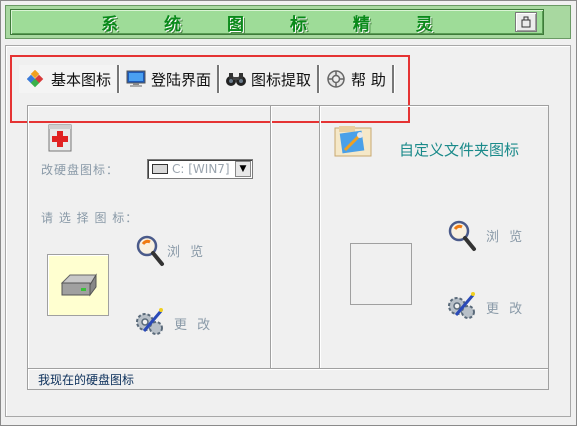  What do you see at coordinates (505, 235) in the screenshot?
I see `browse-button-right: 浏 览` at bounding box center [505, 235].